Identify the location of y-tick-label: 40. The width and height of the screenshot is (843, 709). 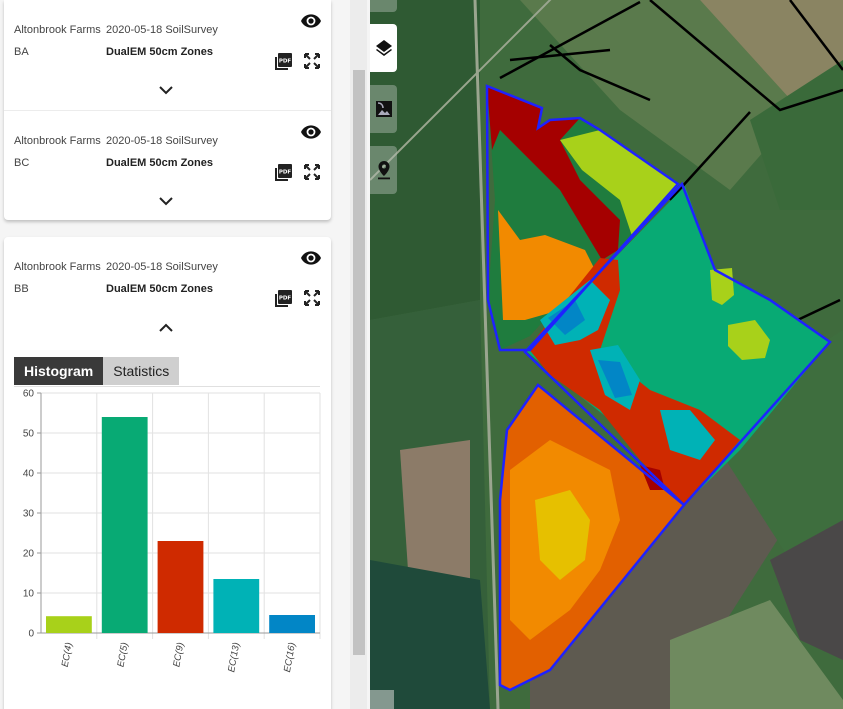
(29, 474).